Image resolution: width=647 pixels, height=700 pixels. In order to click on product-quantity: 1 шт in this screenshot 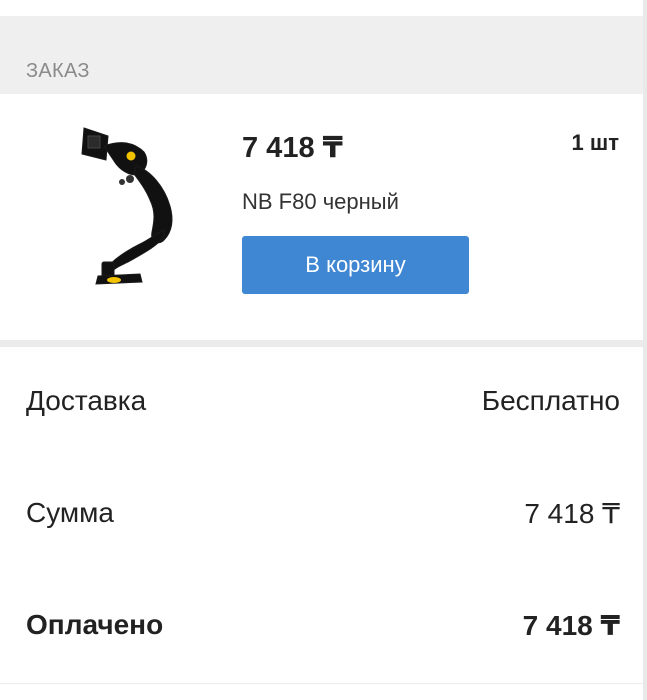, I will do `click(595, 142)`.